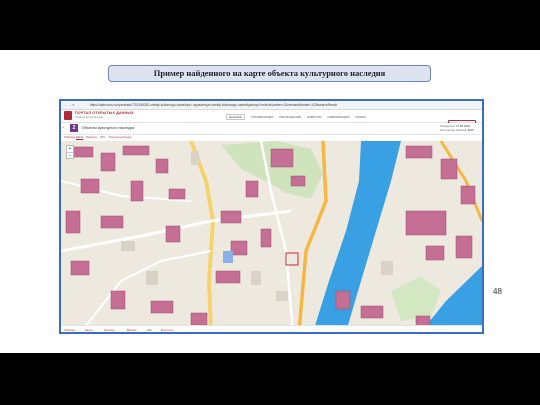  Describe the element at coordinates (290, 117) in the screenshot. I see `nav-item-apps: ПРИЛОЖЕНИЯ` at that location.